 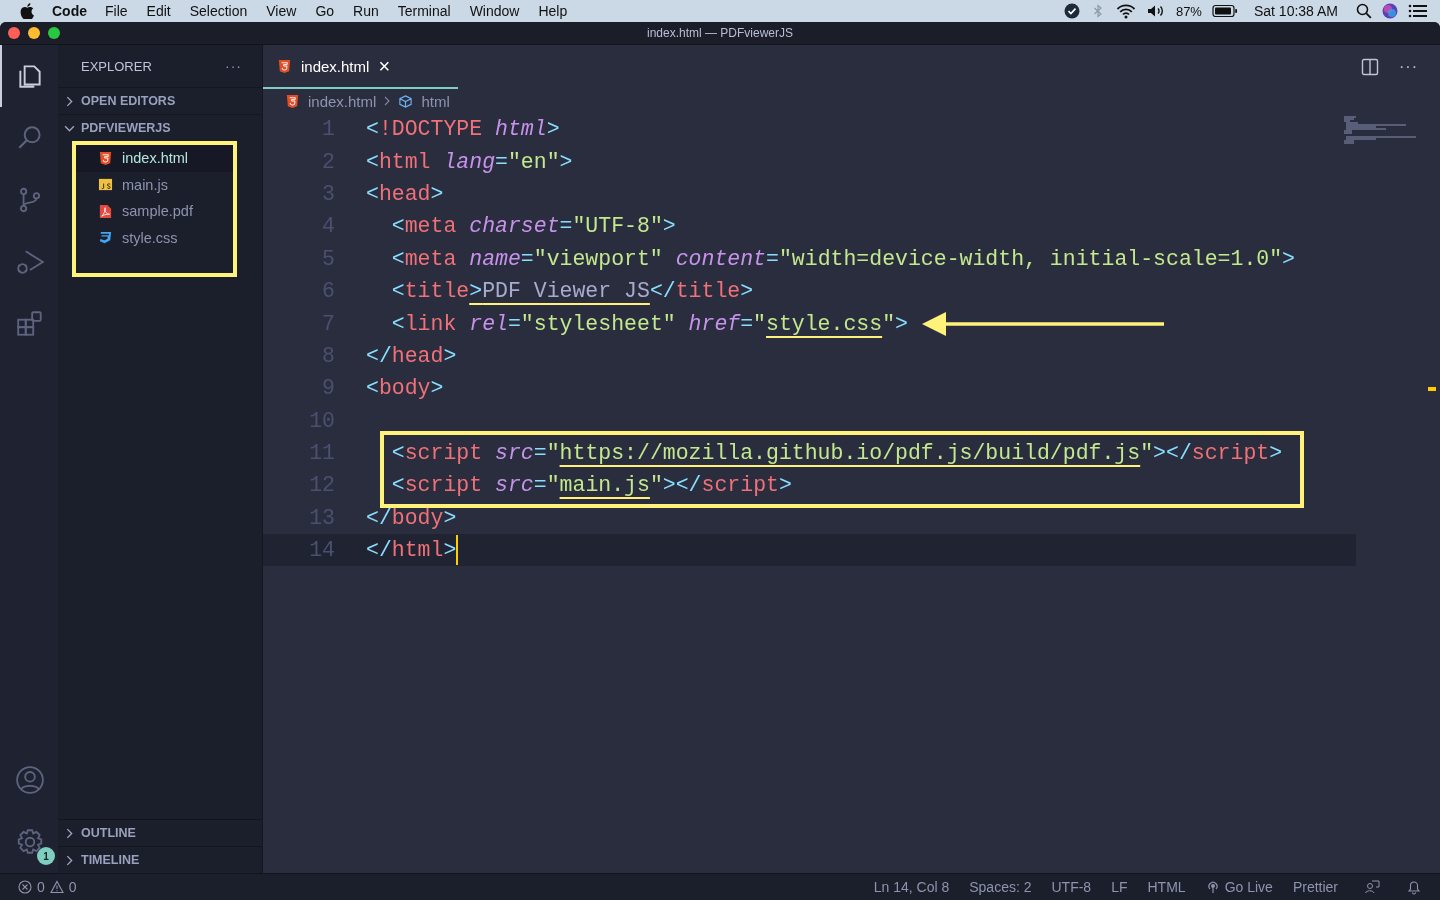 I want to click on siri-icon, so click(x=1390, y=11).